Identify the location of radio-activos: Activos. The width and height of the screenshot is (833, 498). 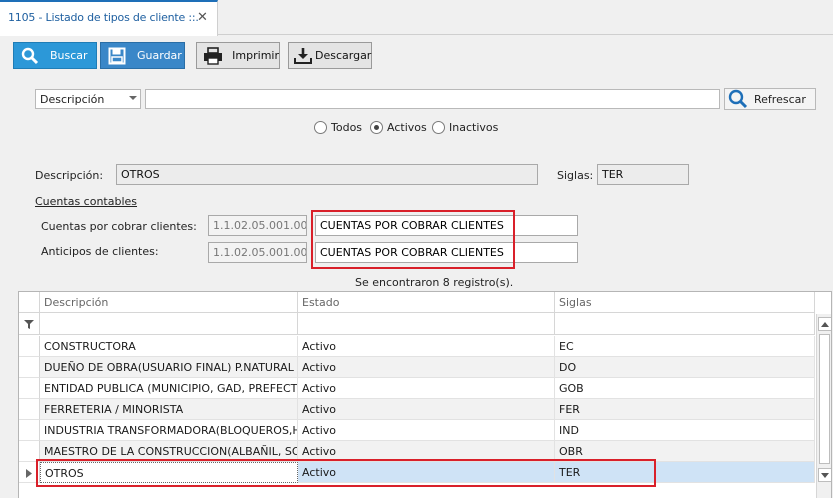
(398, 127).